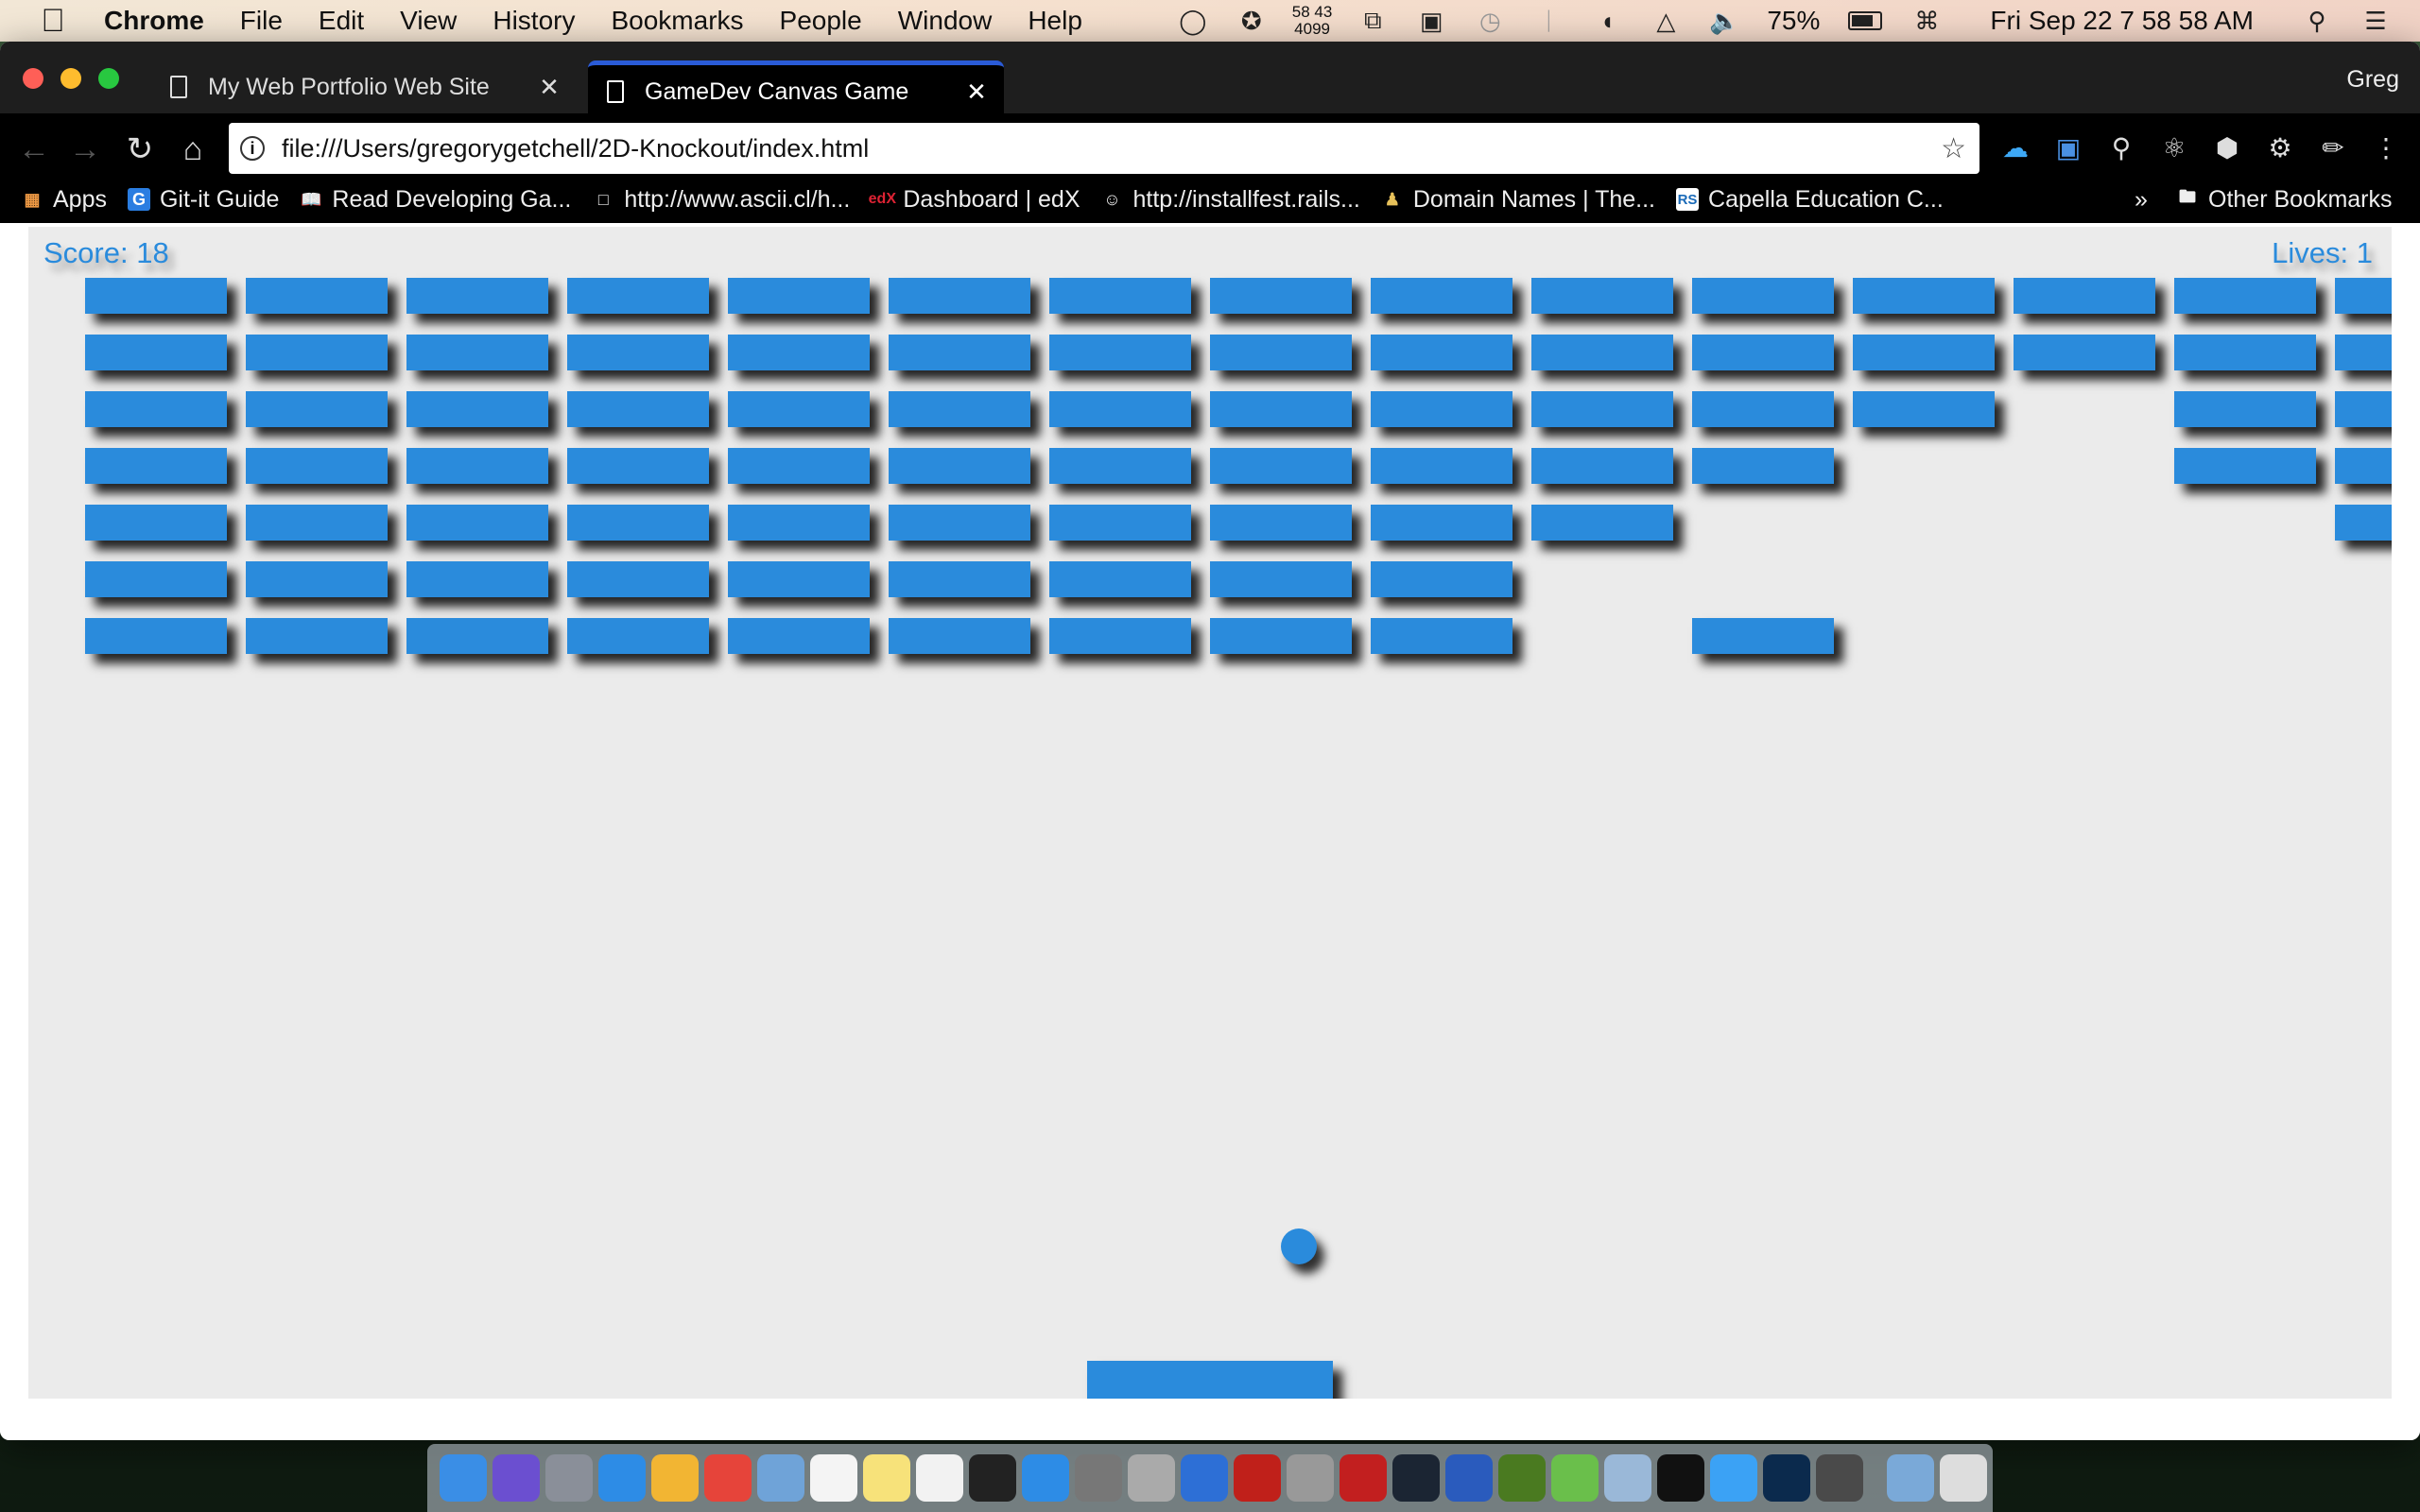 This screenshot has width=2420, height=1512. Describe the element at coordinates (569, 1478) in the screenshot. I see `dock-launchpad-icon` at that location.